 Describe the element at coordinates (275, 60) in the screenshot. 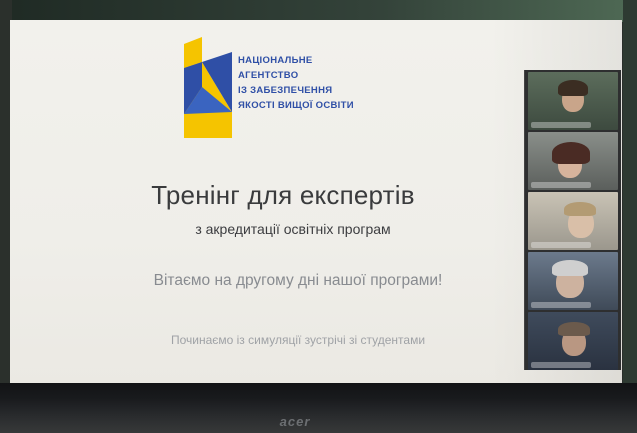

I see `agency-name-line-1: НАЦІОНАЛЬНЕ` at that location.